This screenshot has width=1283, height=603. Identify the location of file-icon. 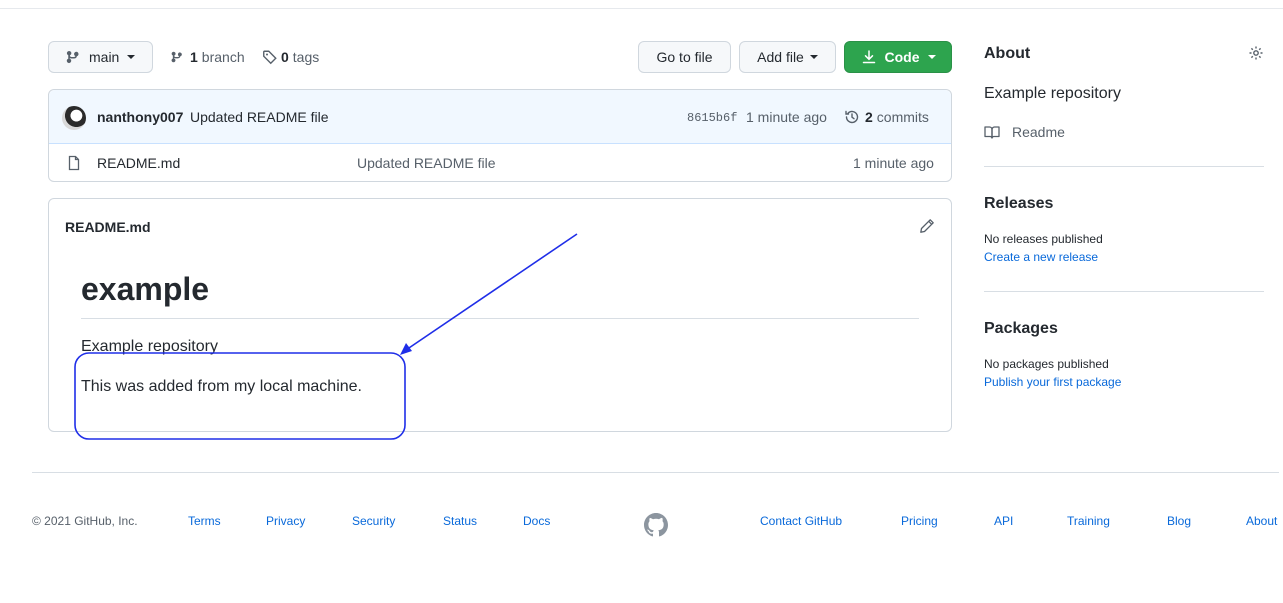
(74, 163).